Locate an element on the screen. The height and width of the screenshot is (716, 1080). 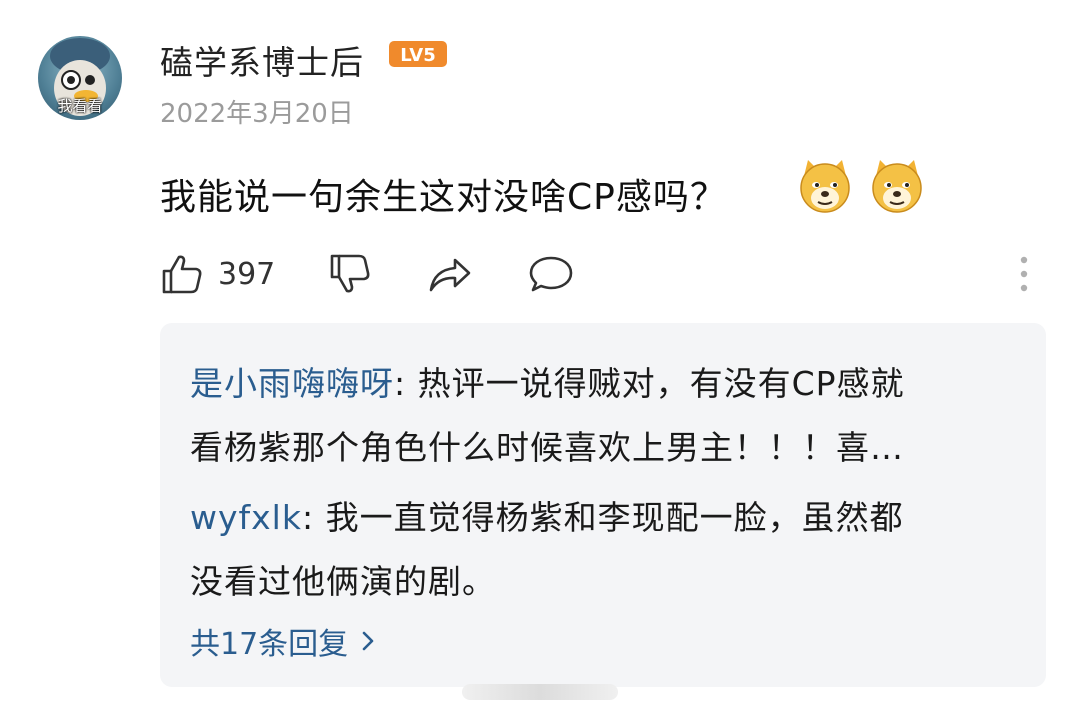
avatar: 我看看 is located at coordinates (80, 78).